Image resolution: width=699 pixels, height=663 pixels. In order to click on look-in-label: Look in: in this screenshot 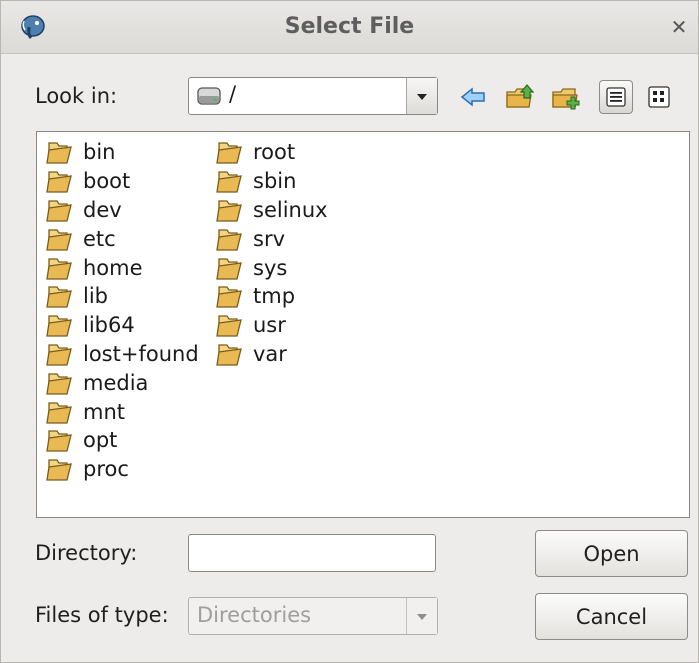, I will do `click(76, 96)`.